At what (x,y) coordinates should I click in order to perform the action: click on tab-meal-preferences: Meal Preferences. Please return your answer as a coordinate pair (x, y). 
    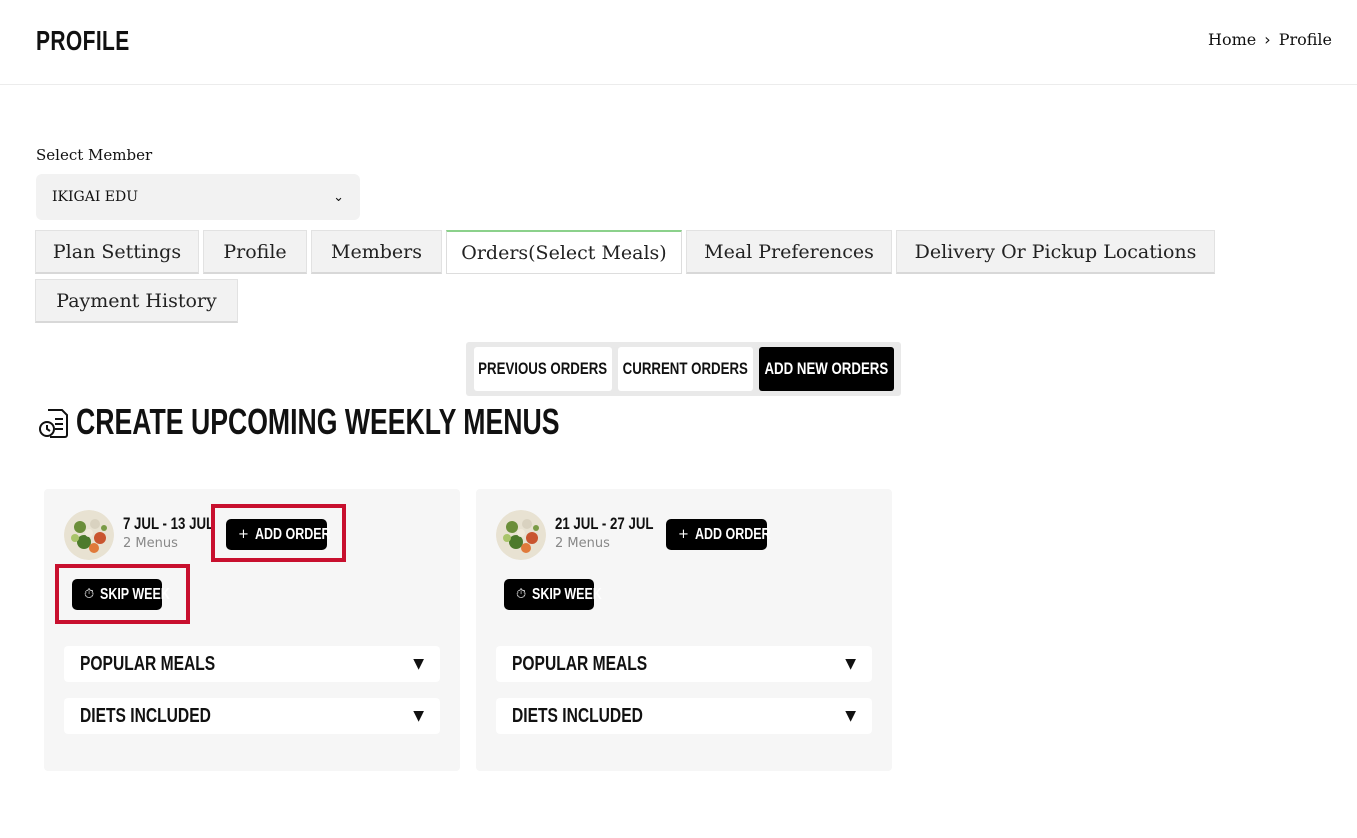
    Looking at the image, I should click on (789, 252).